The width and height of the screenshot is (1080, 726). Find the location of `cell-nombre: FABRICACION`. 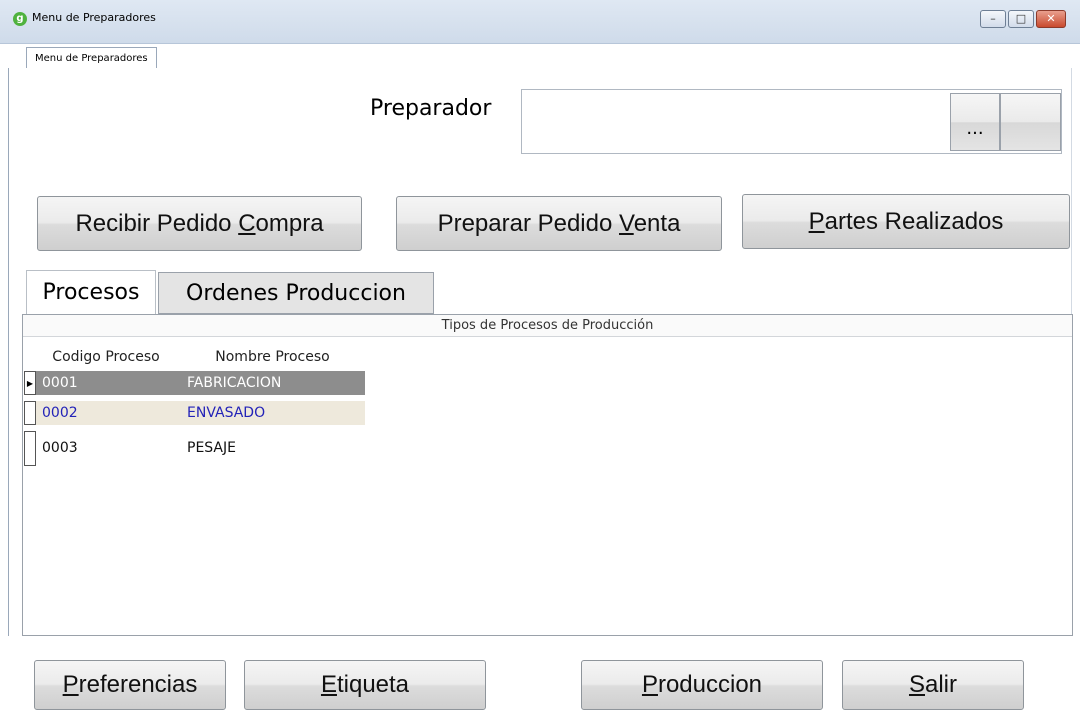

cell-nombre: FABRICACION is located at coordinates (234, 383).